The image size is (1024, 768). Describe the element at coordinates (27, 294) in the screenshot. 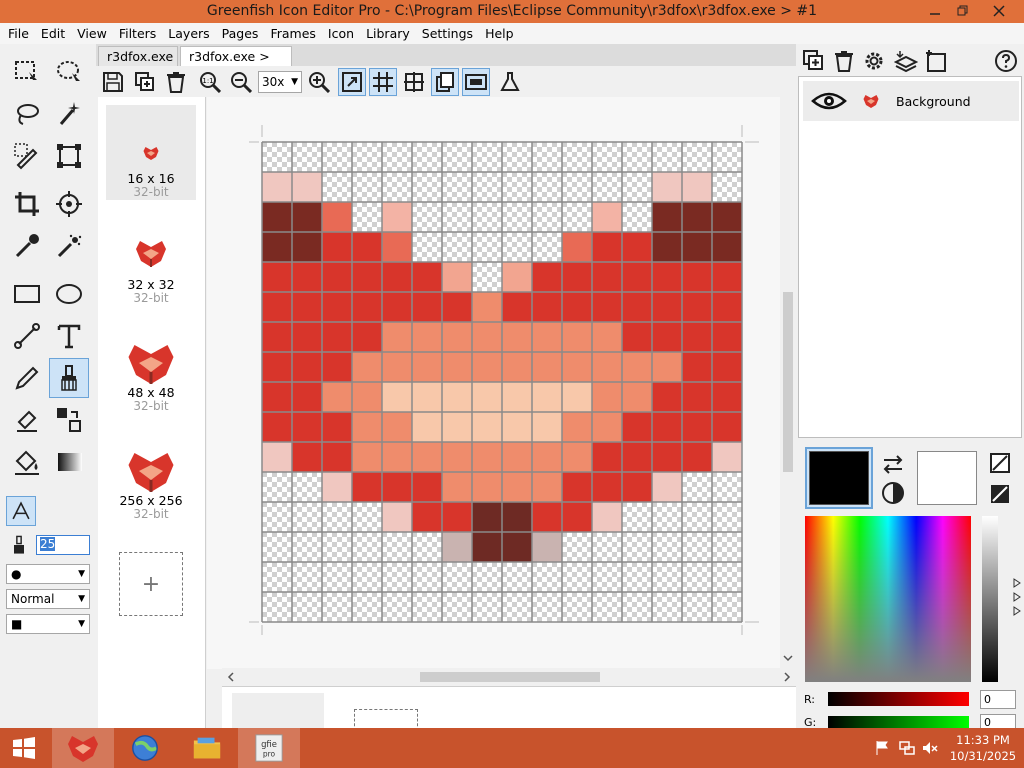

I see `rectangle-tool` at that location.